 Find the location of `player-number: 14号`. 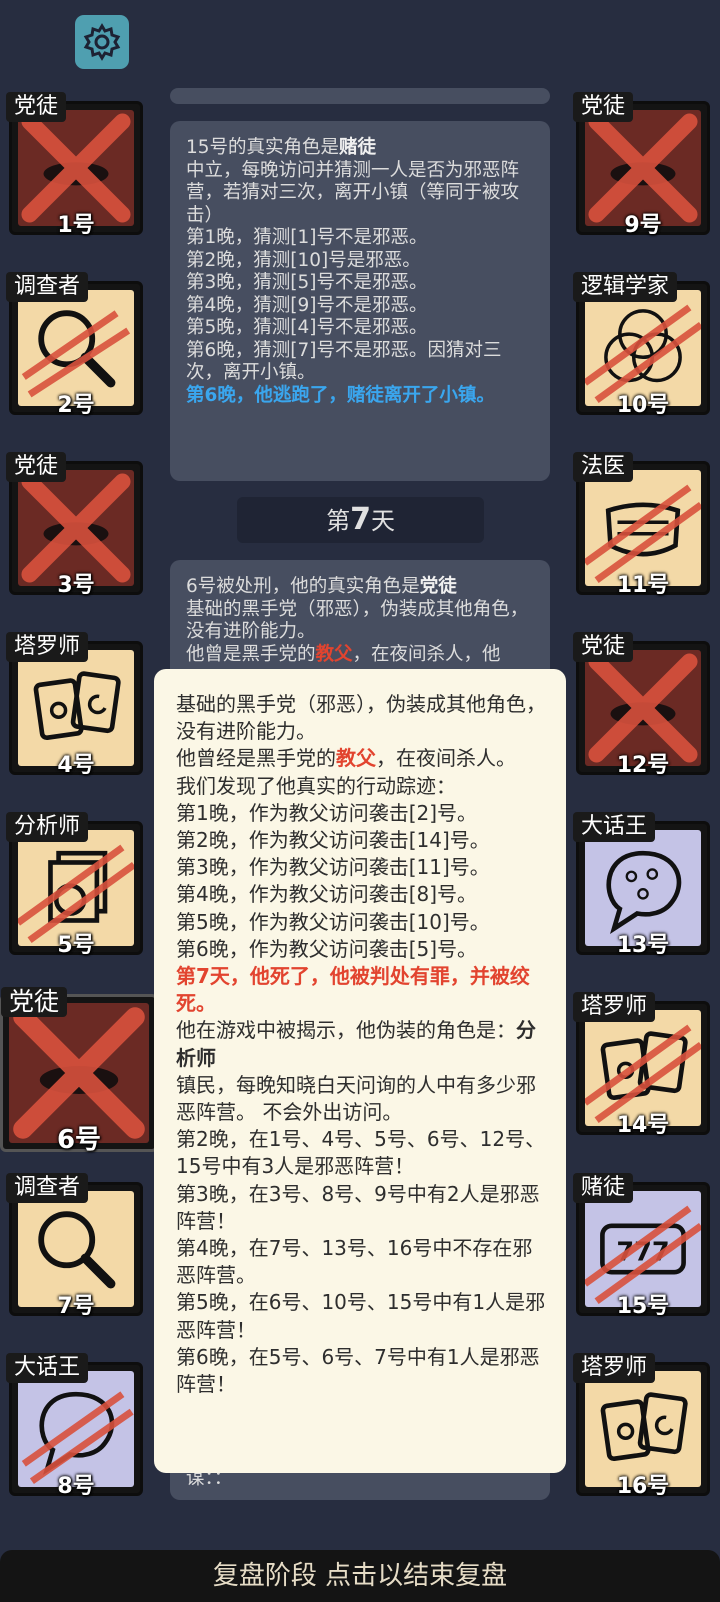

player-number: 14号 is located at coordinates (643, 1125).